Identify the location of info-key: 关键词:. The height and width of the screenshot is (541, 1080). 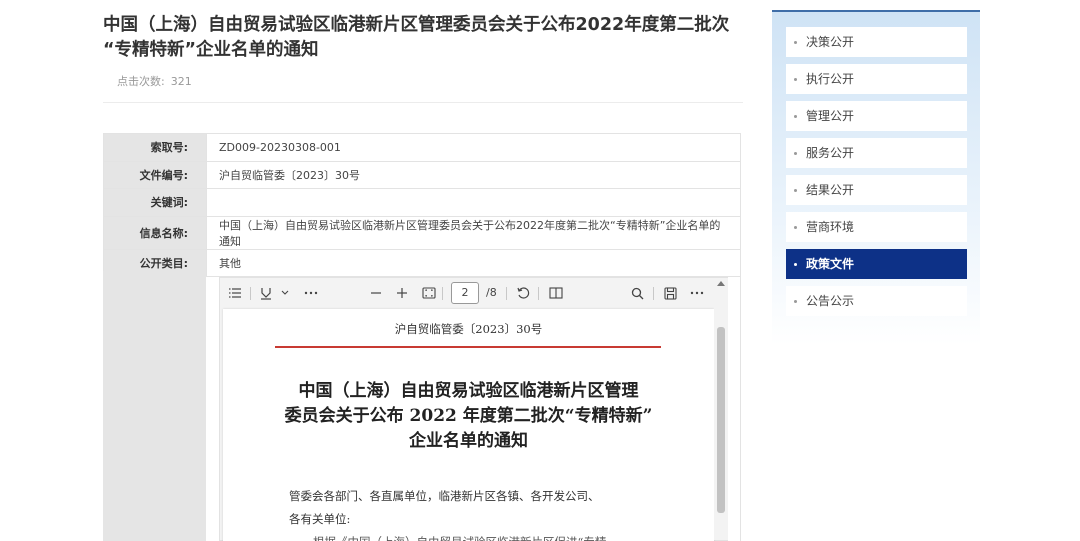
(155, 202).